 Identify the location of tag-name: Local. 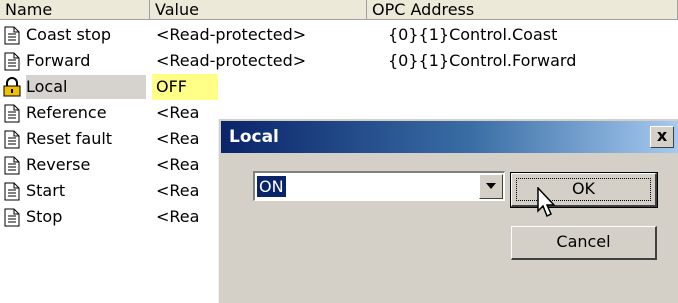
(47, 86).